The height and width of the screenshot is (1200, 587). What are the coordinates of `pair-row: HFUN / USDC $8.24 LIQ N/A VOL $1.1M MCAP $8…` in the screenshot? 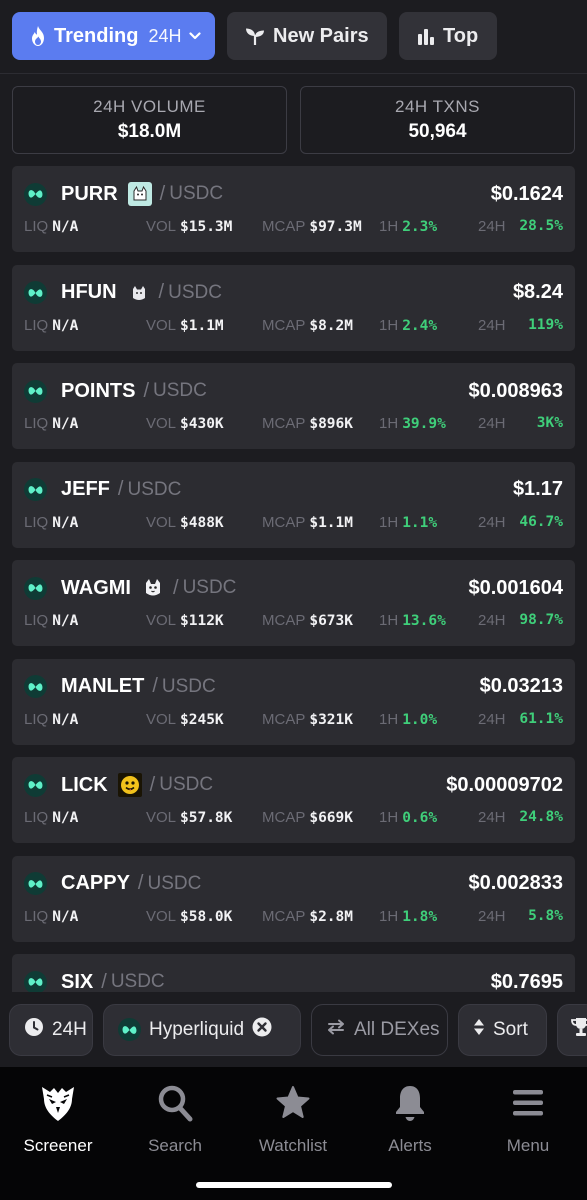 It's located at (293, 307).